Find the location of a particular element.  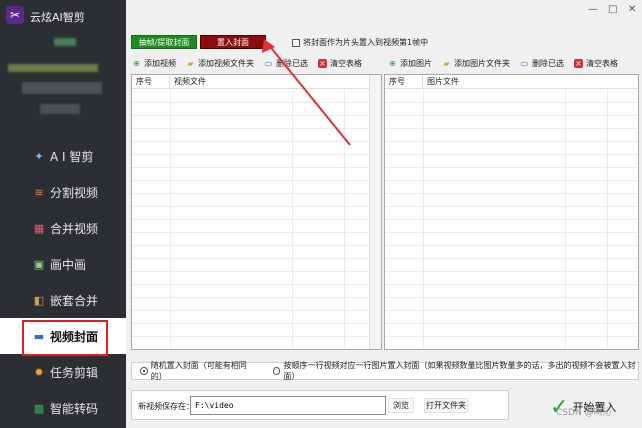

tab-place-cover: 置入封面 is located at coordinates (233, 42).